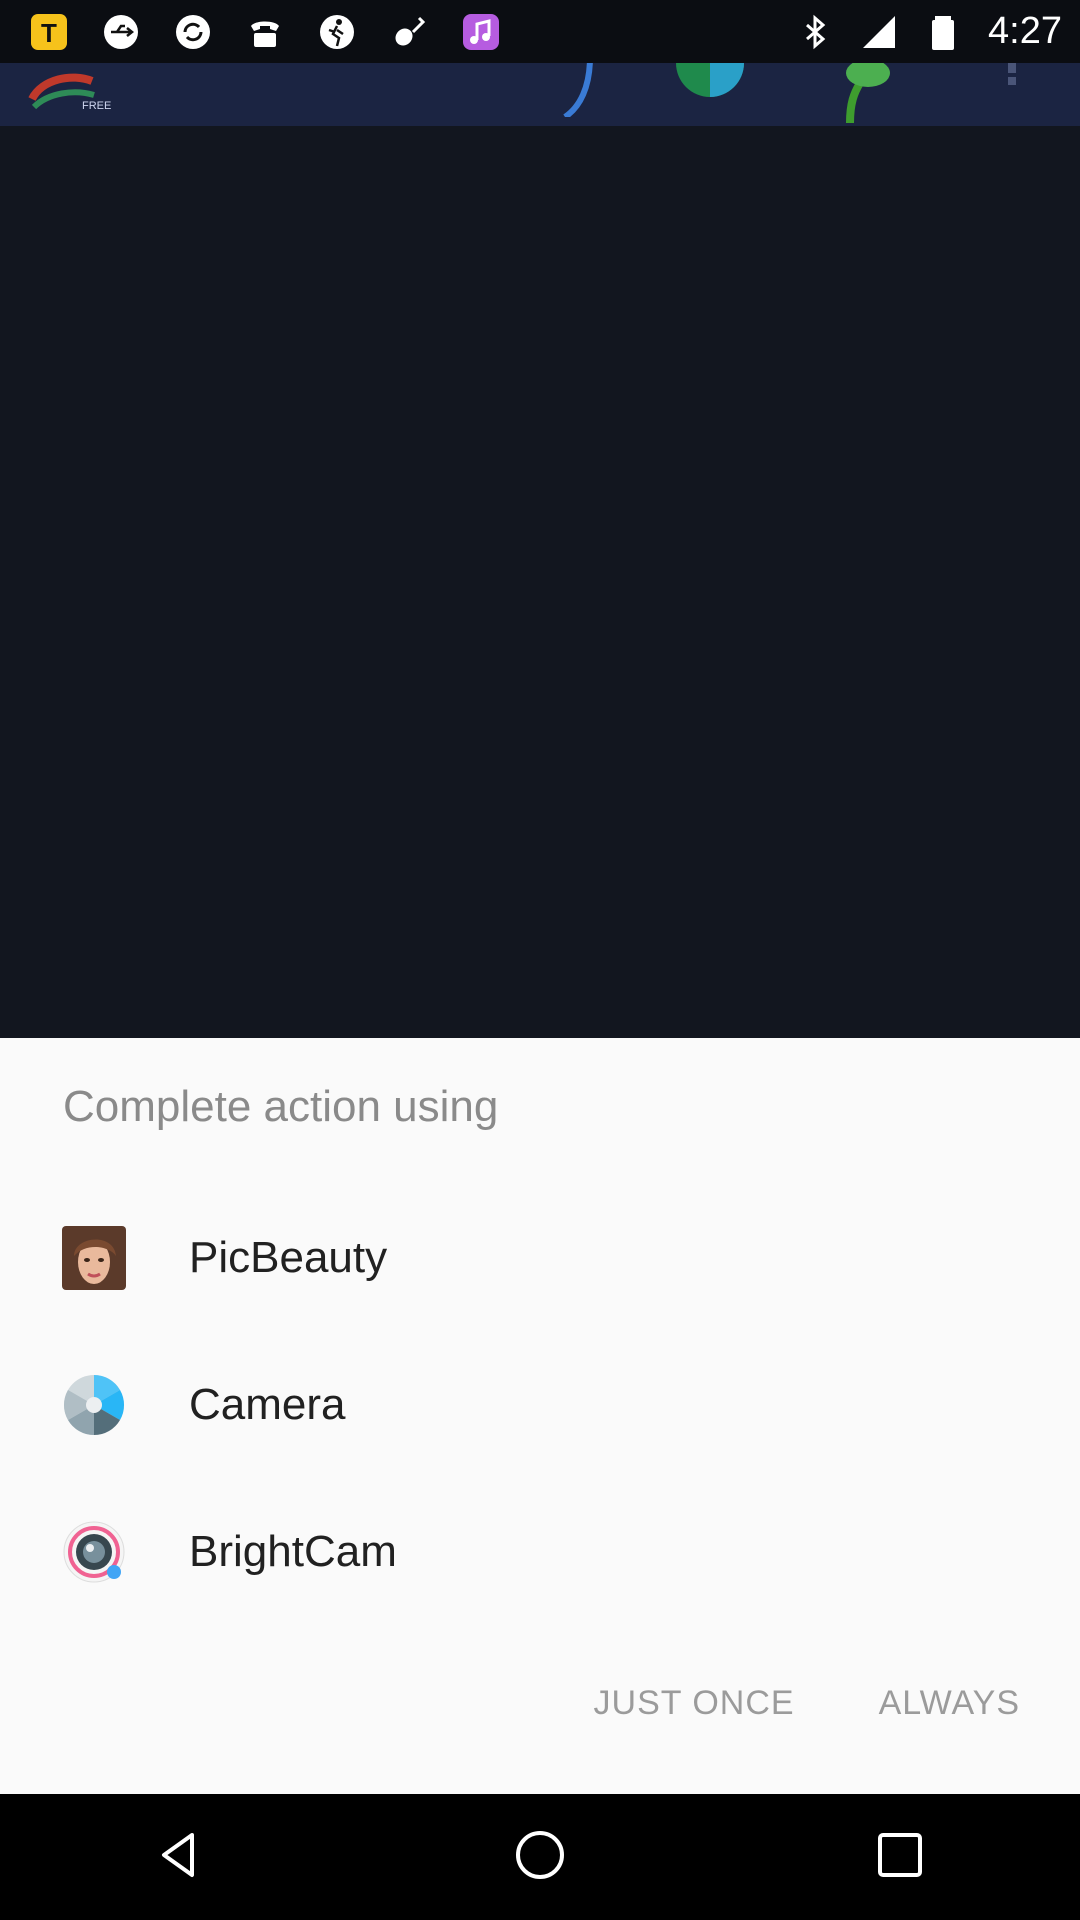 This screenshot has height=1920, width=1080. I want to click on background-app-header: FREE, so click(540, 94).